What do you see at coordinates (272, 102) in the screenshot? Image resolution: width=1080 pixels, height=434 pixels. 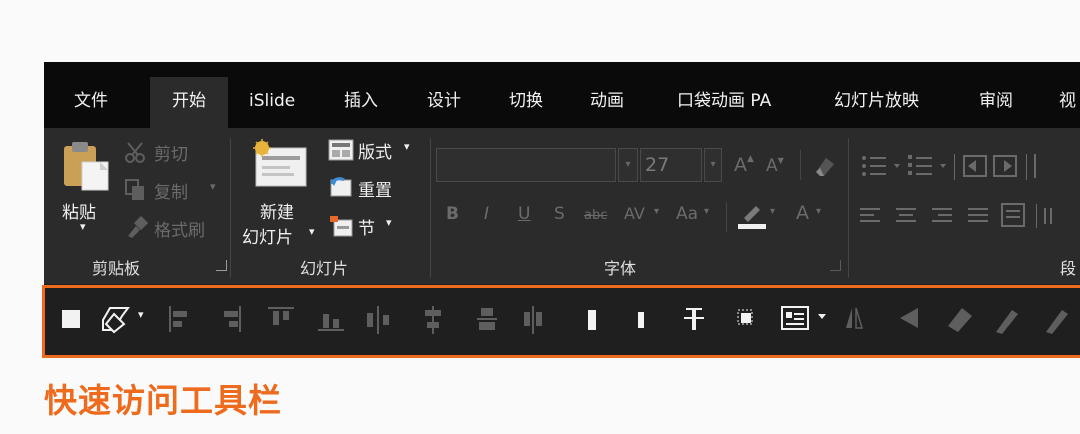 I see `tab-islide: iSlide` at bounding box center [272, 102].